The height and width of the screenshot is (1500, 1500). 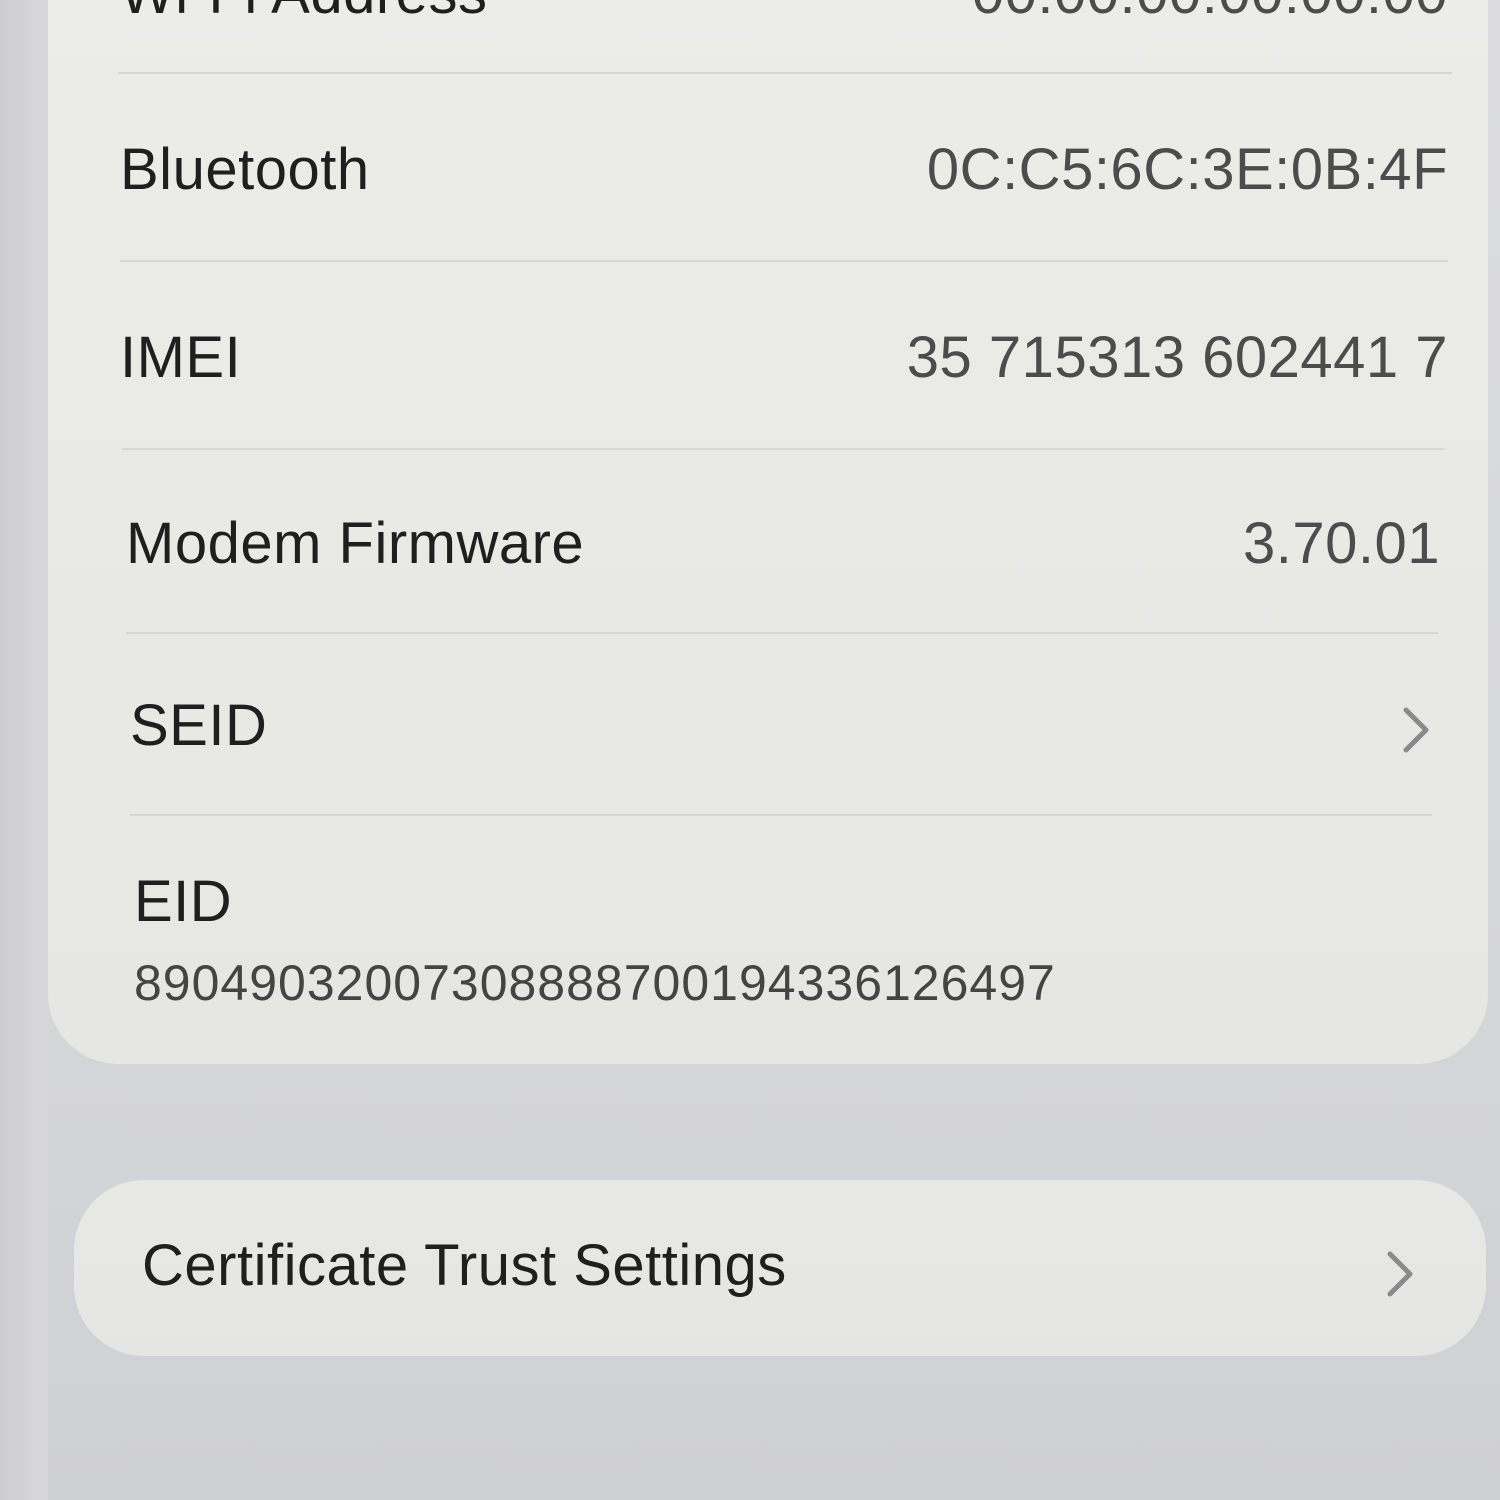 I want to click on eid-value: 89049032007308888700194336126497, so click(x=595, y=983).